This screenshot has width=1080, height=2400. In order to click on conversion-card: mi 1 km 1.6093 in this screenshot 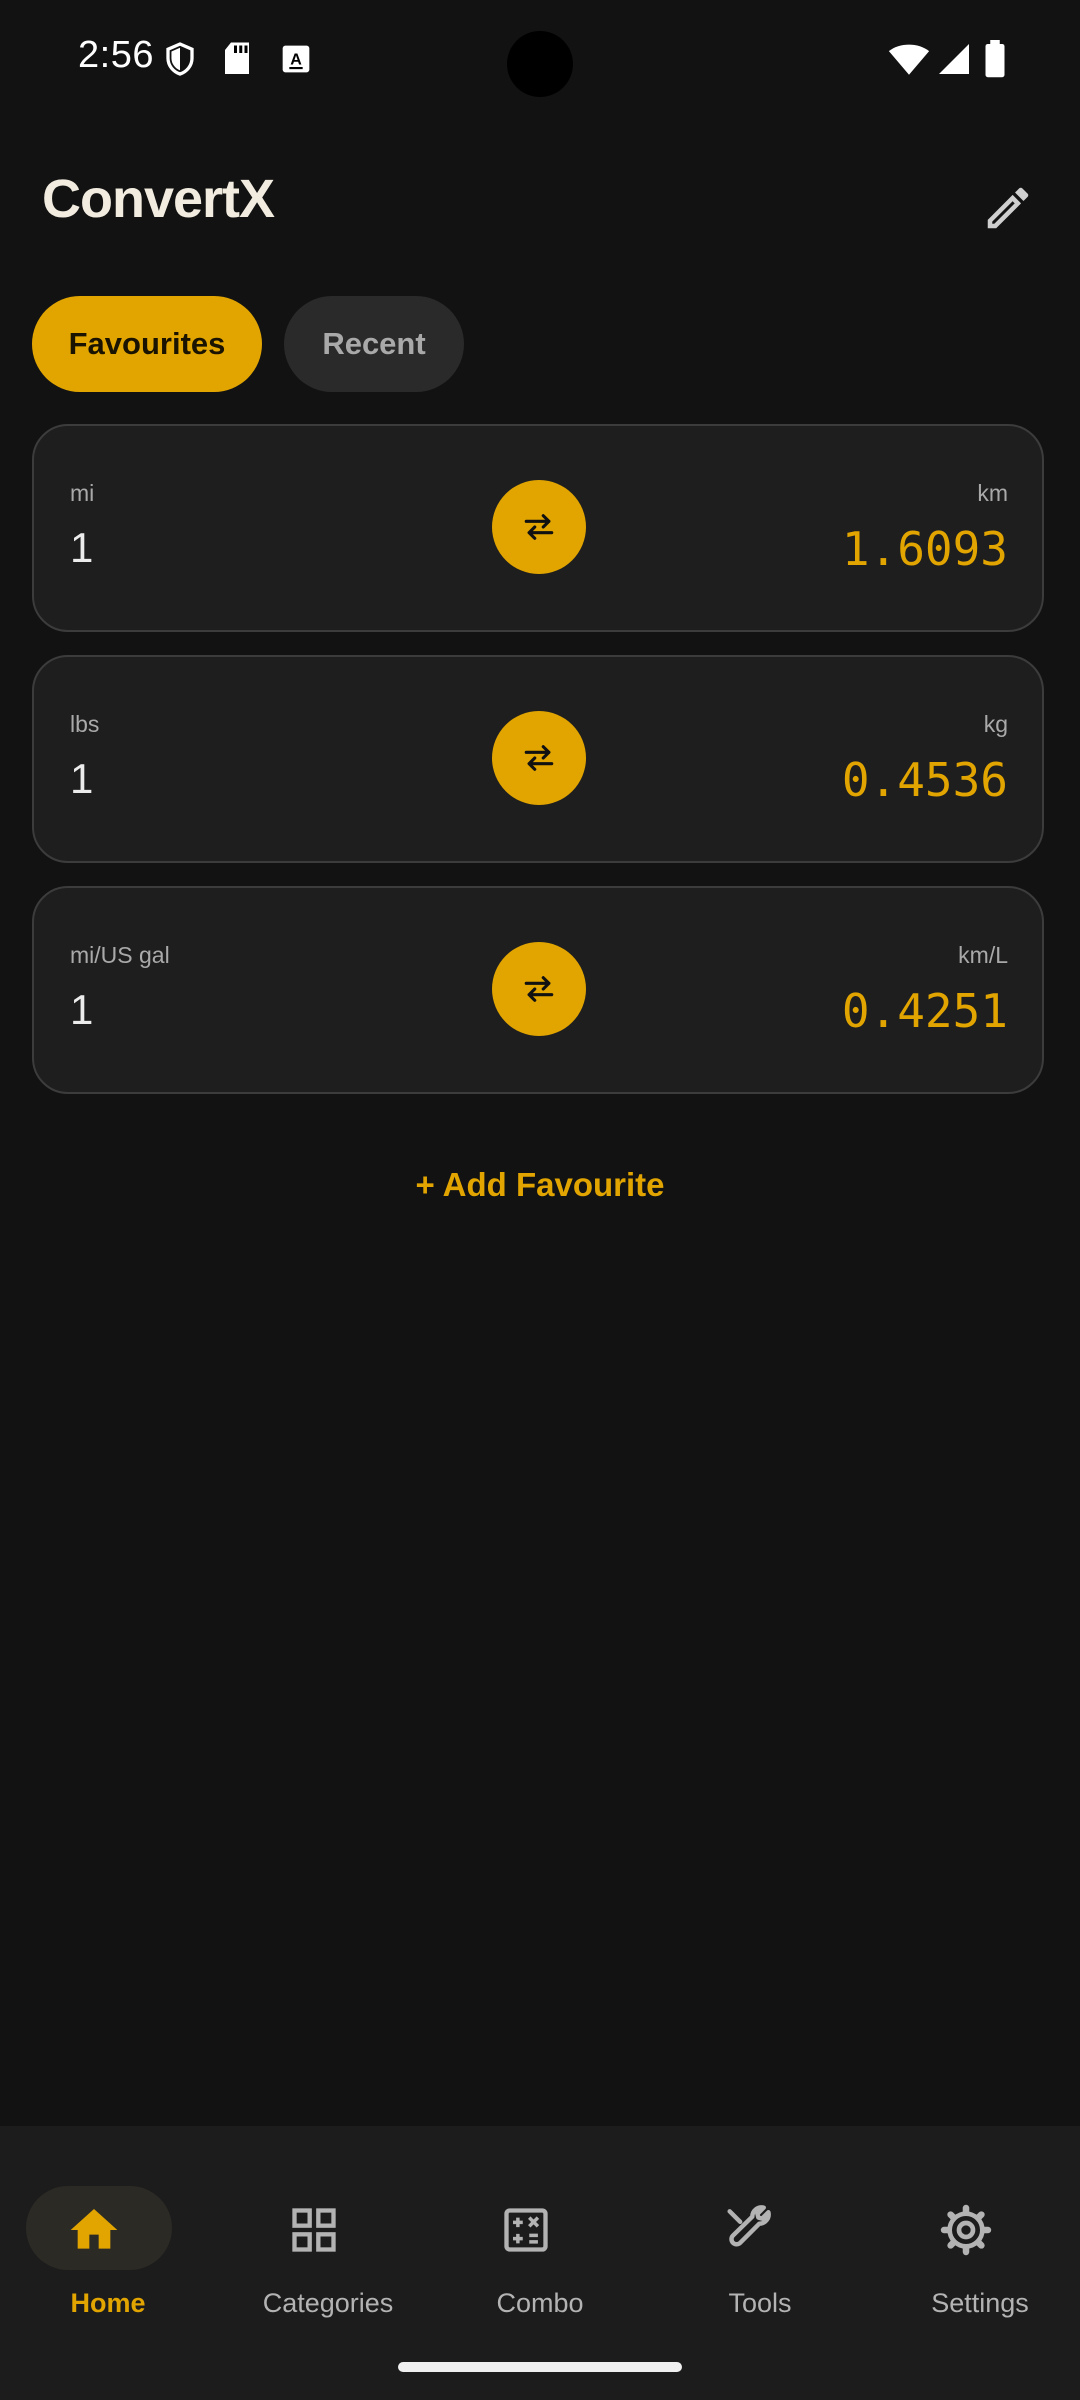, I will do `click(538, 528)`.